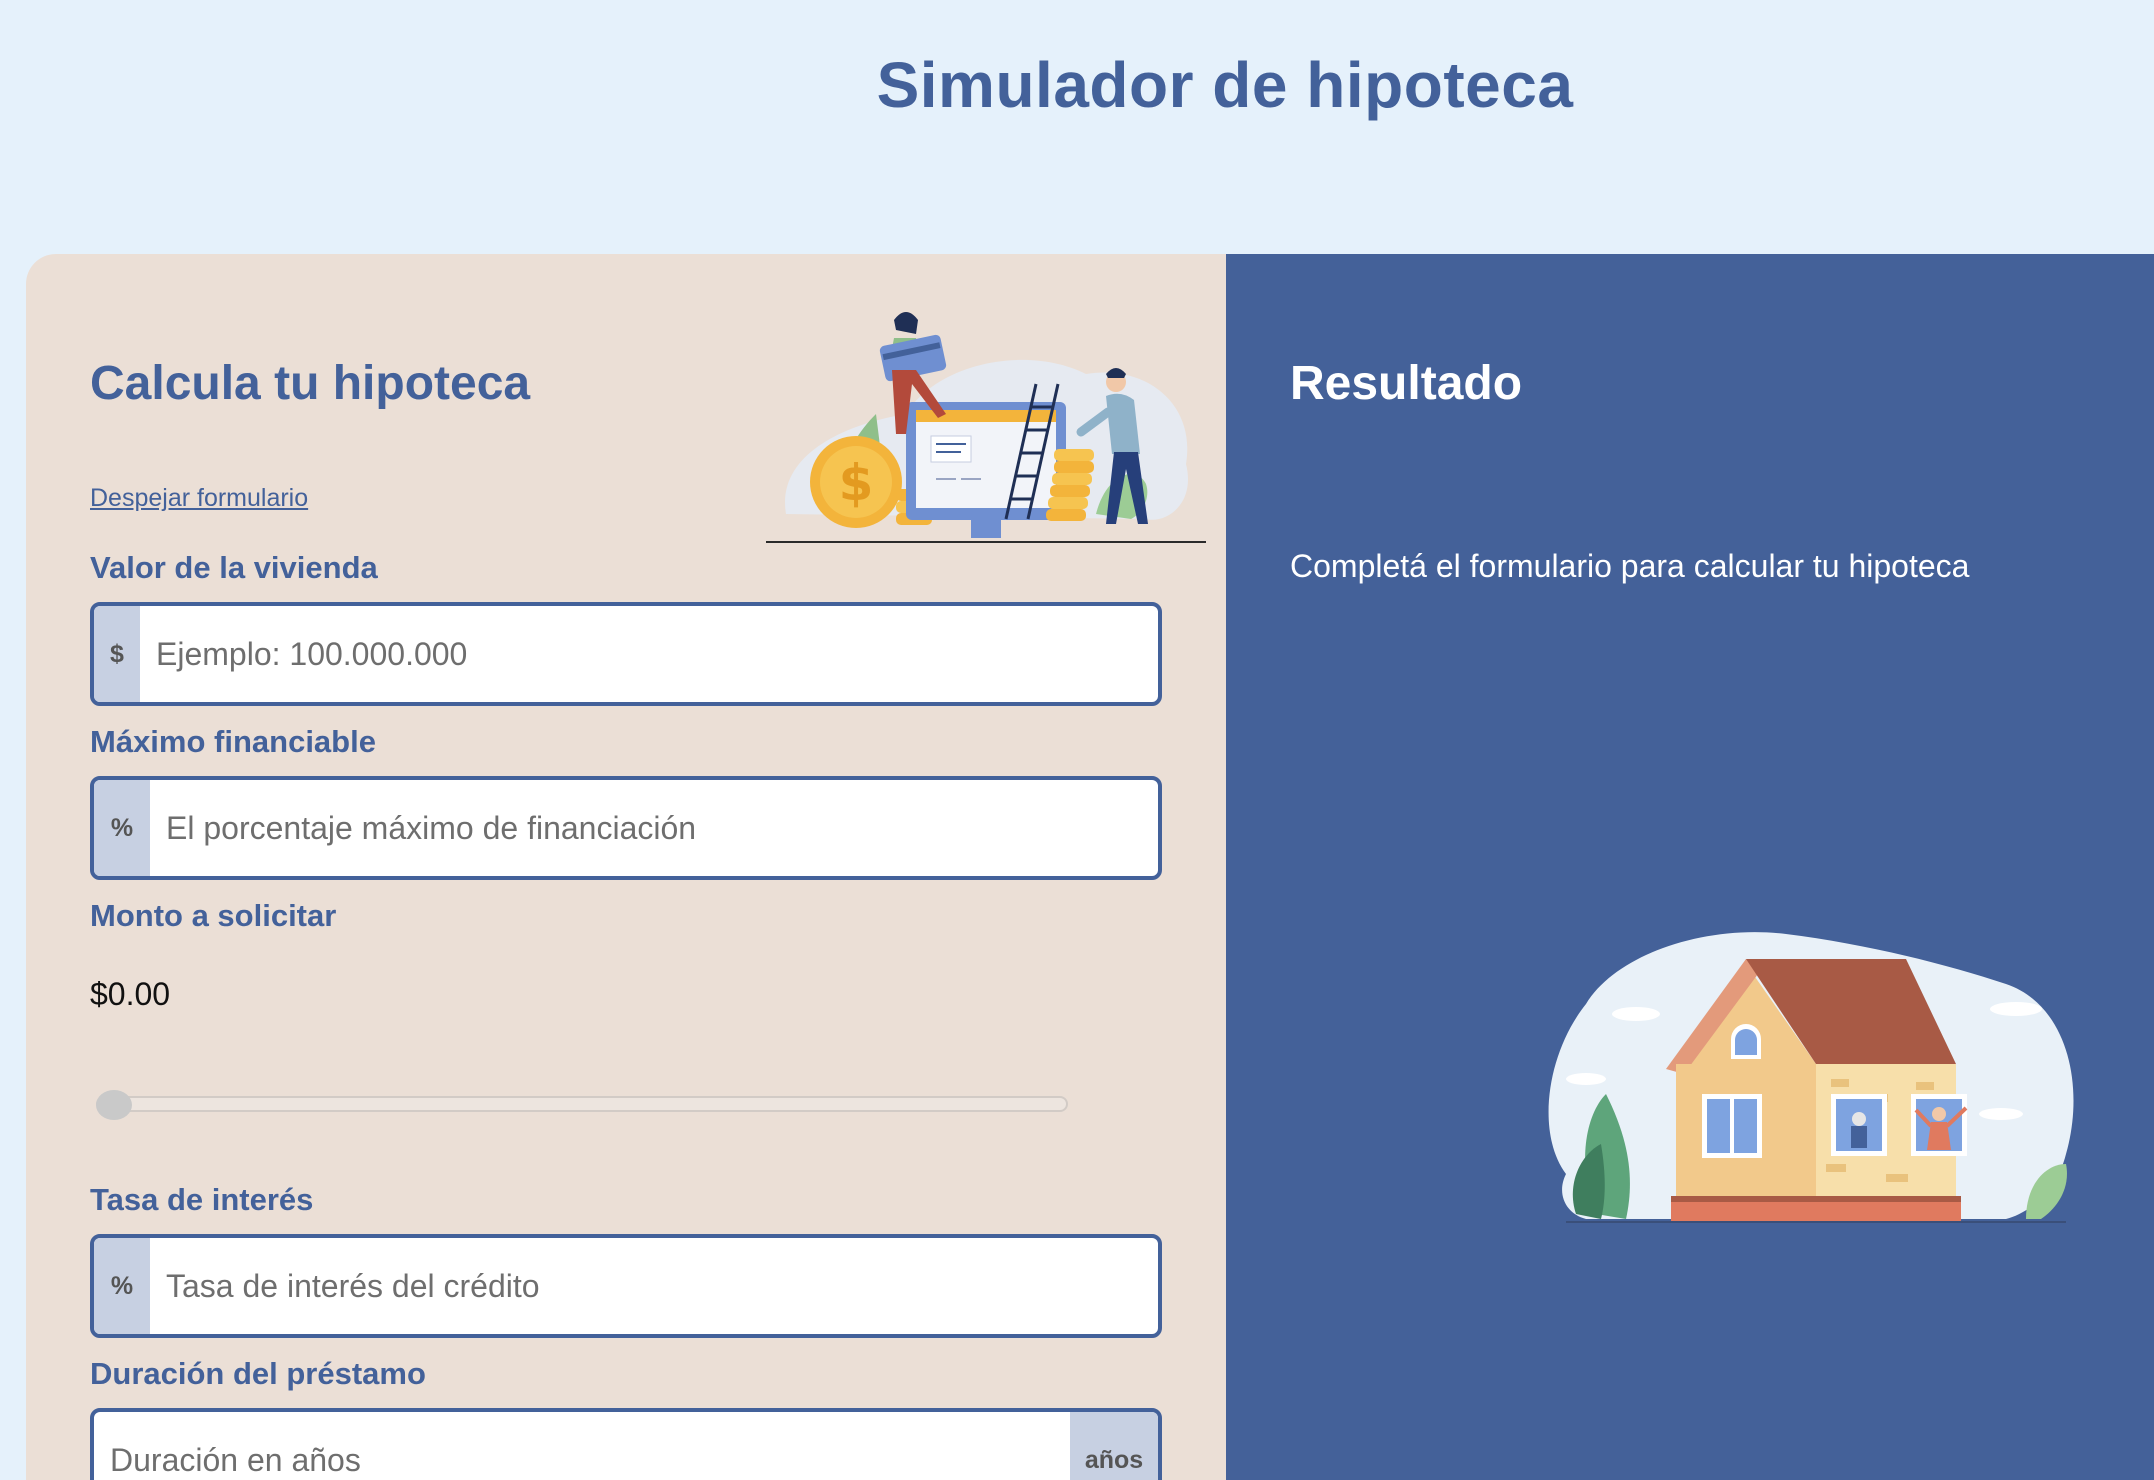 The width and height of the screenshot is (2154, 1480). What do you see at coordinates (582, 1446) in the screenshot?
I see `duration-input` at bounding box center [582, 1446].